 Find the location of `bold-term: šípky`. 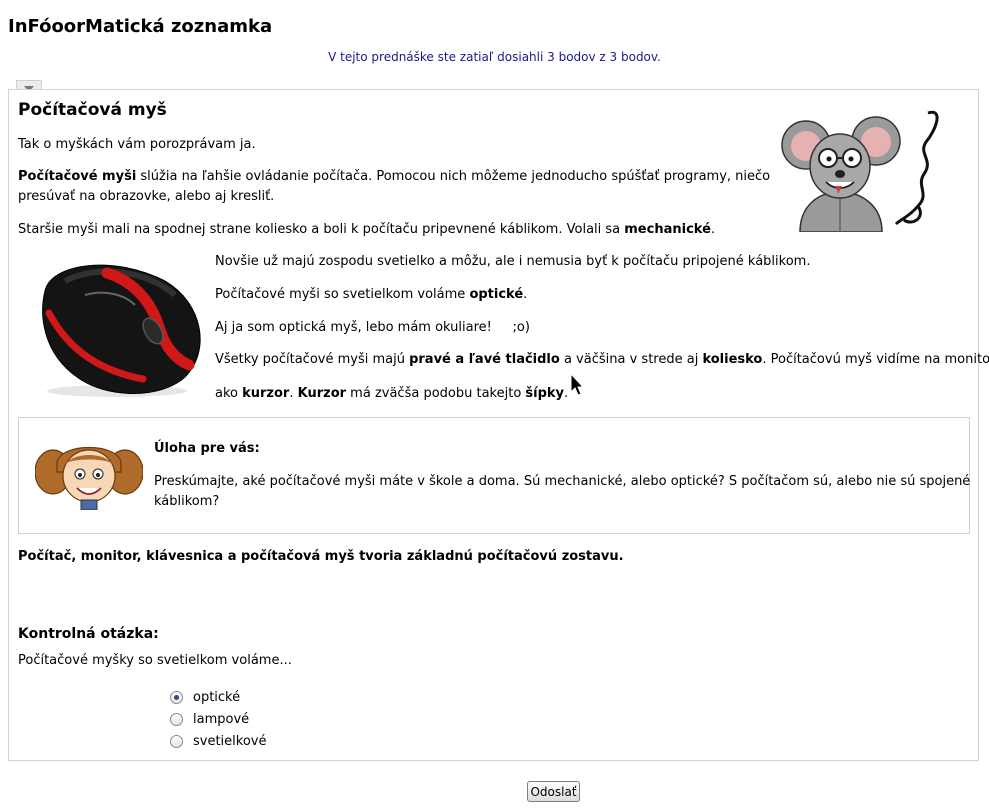

bold-term: šípky is located at coordinates (545, 393).